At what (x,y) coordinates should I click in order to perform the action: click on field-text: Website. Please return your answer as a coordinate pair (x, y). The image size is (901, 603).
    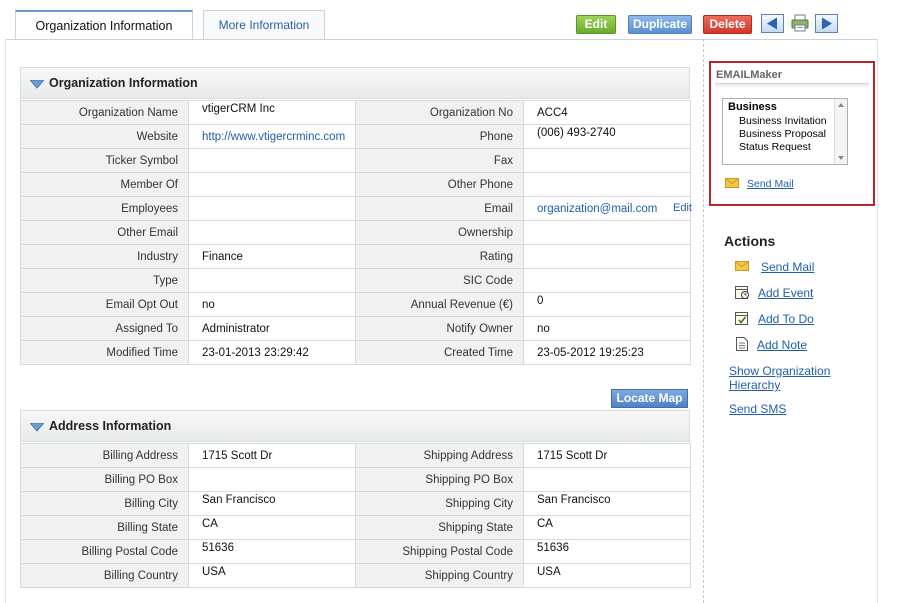
    Looking at the image, I should click on (157, 136).